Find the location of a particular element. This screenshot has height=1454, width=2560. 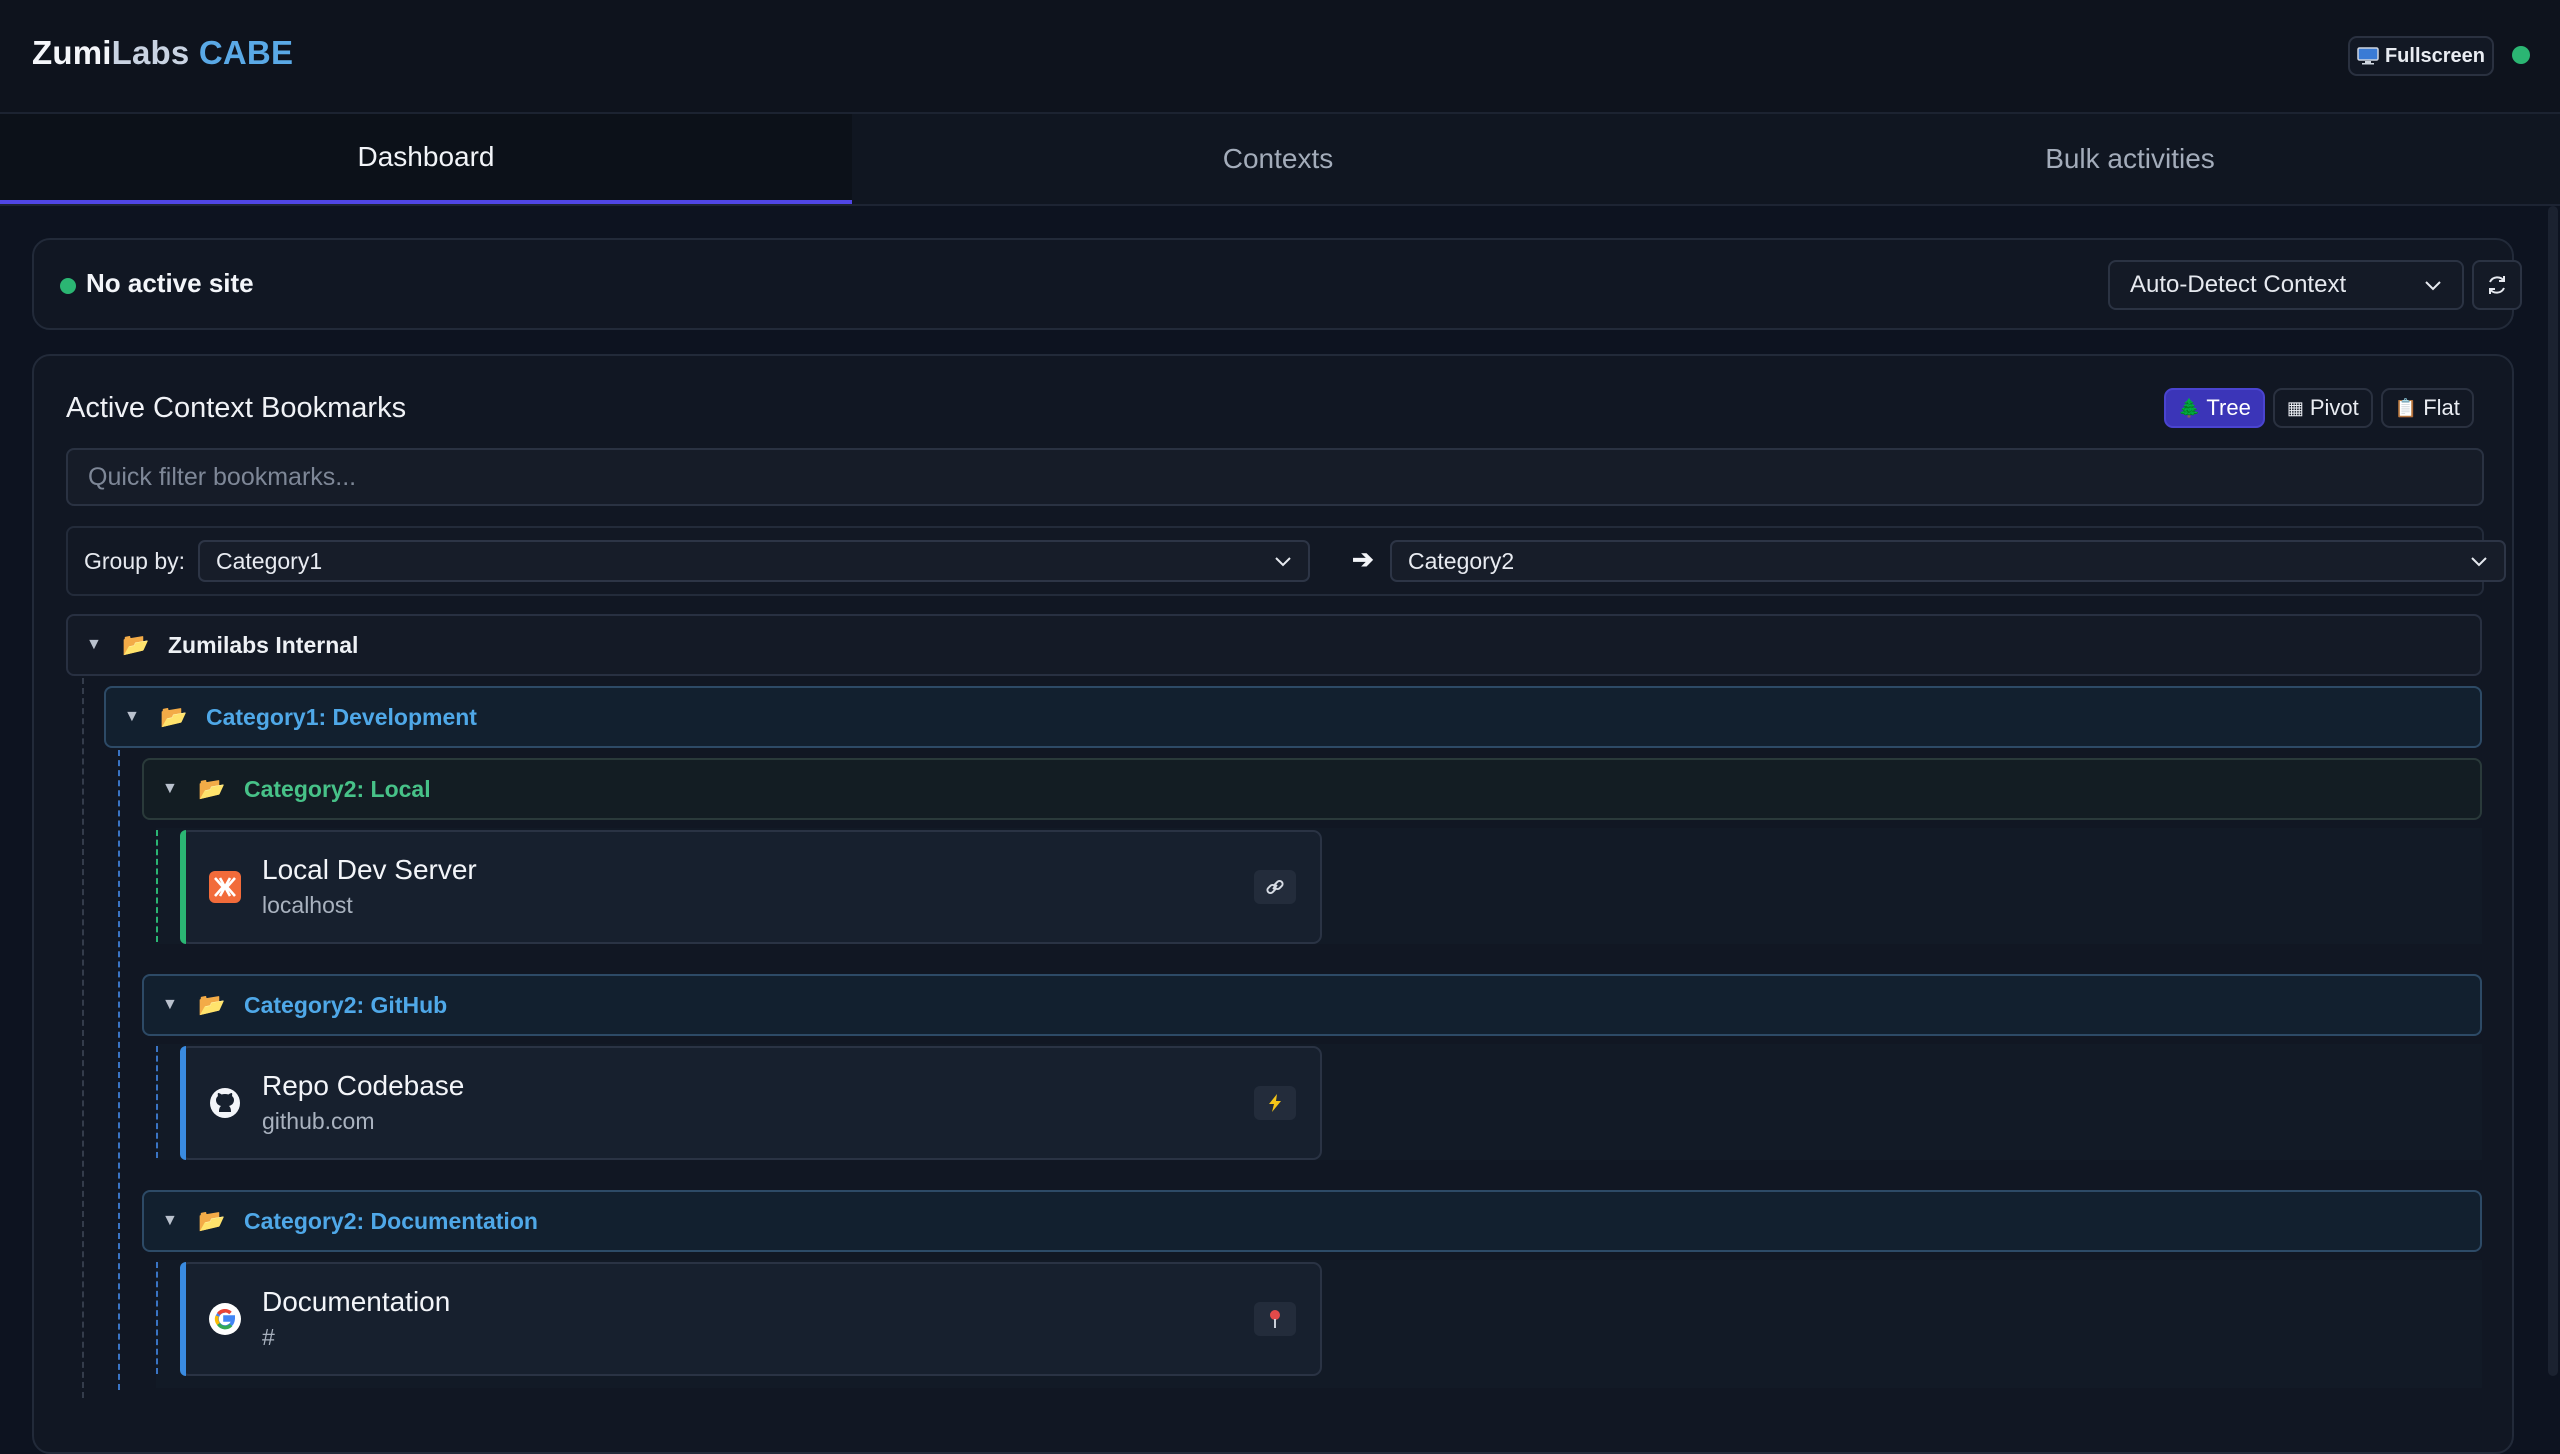

tab-contexts: Contexts is located at coordinates (1278, 159).